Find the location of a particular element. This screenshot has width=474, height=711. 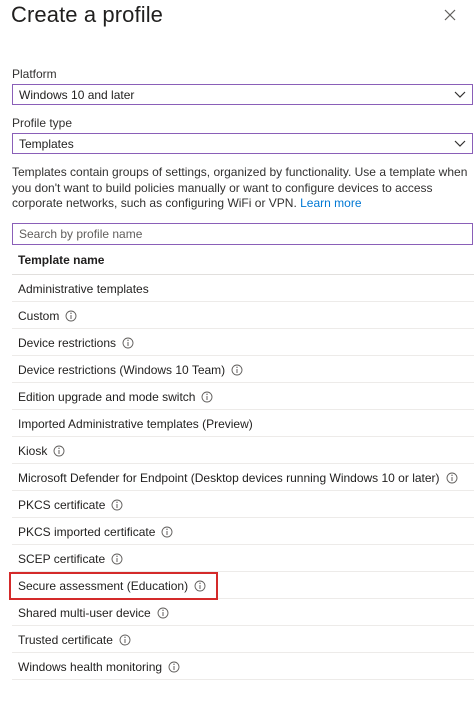

profile-type-value: Templates is located at coordinates (46, 144).